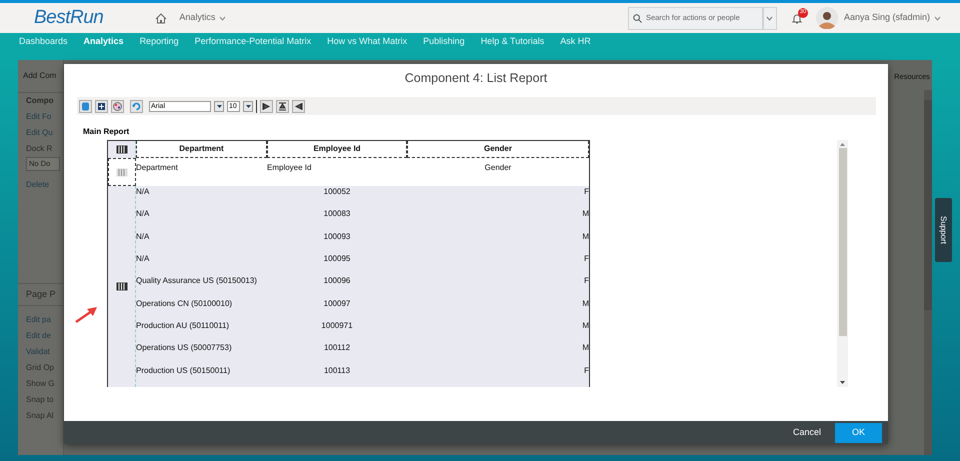  I want to click on label-band-icon, so click(122, 172).